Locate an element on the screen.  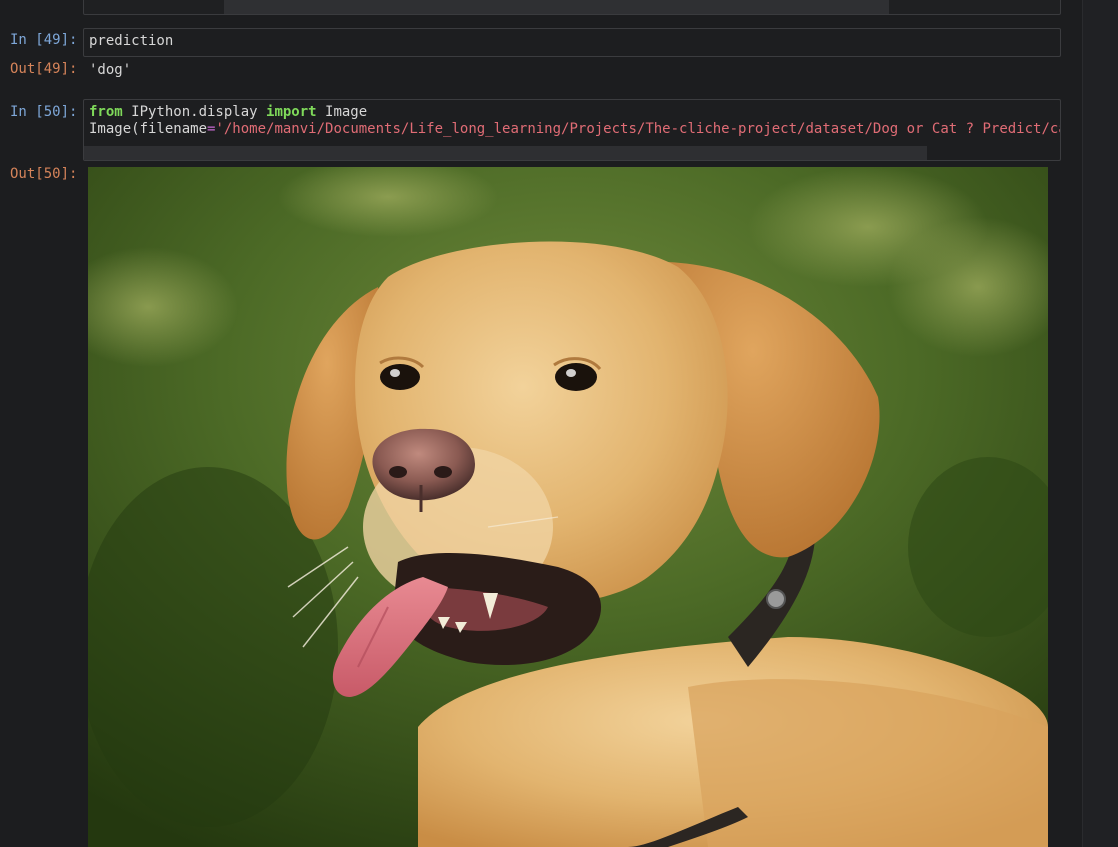
call-text: Image(filename is located at coordinates (148, 129).